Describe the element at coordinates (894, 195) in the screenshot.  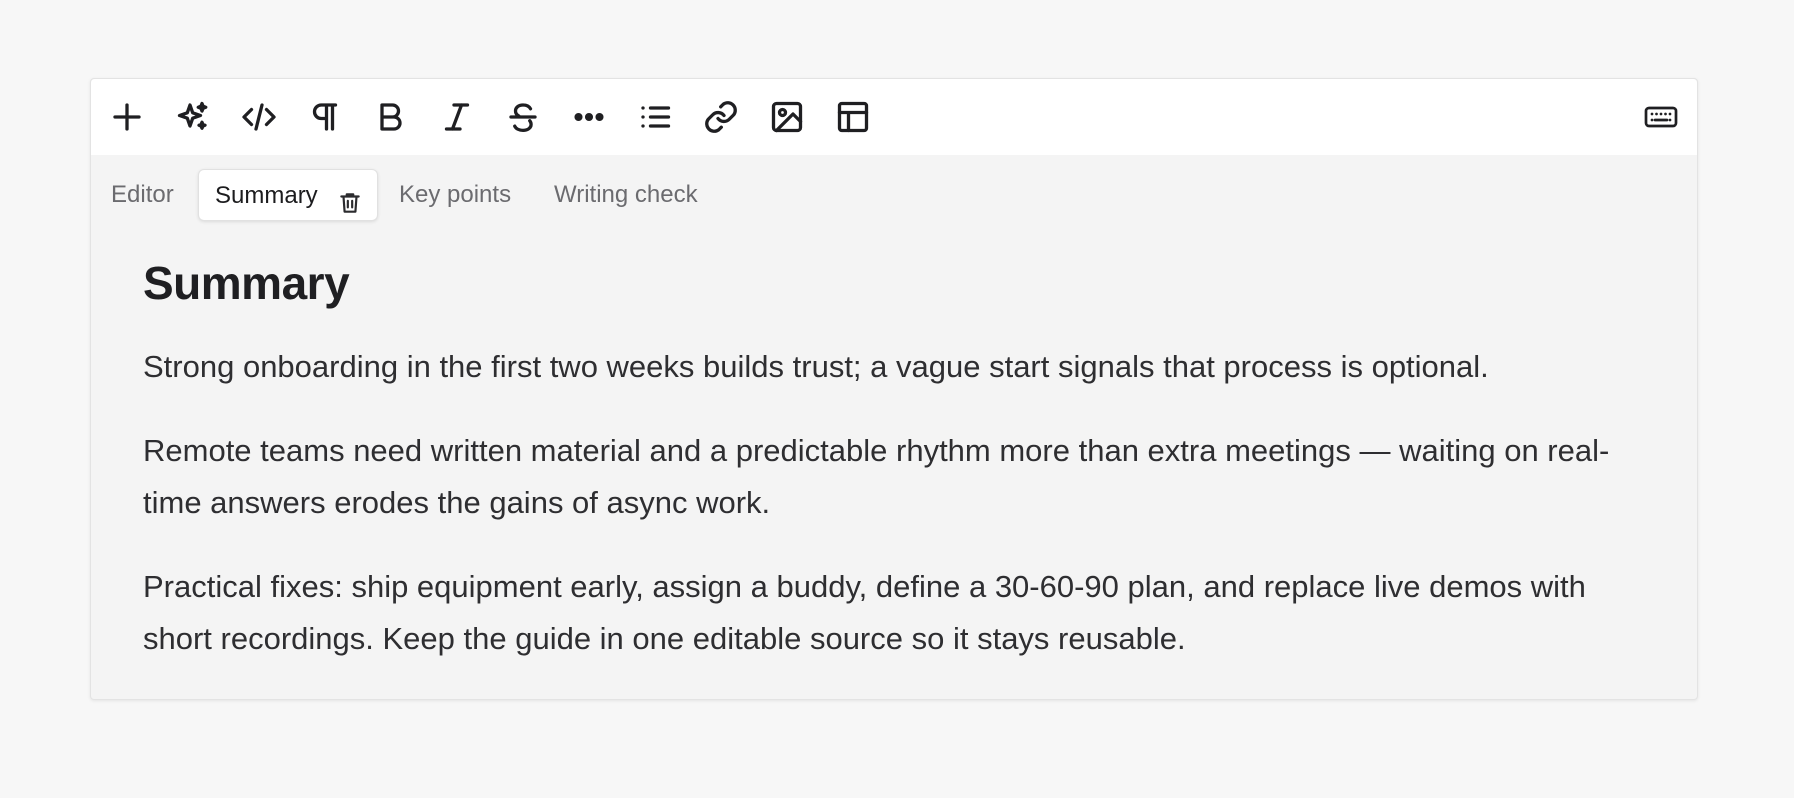
I see `tab-bar: Editor Summary Key points Writing check` at that location.